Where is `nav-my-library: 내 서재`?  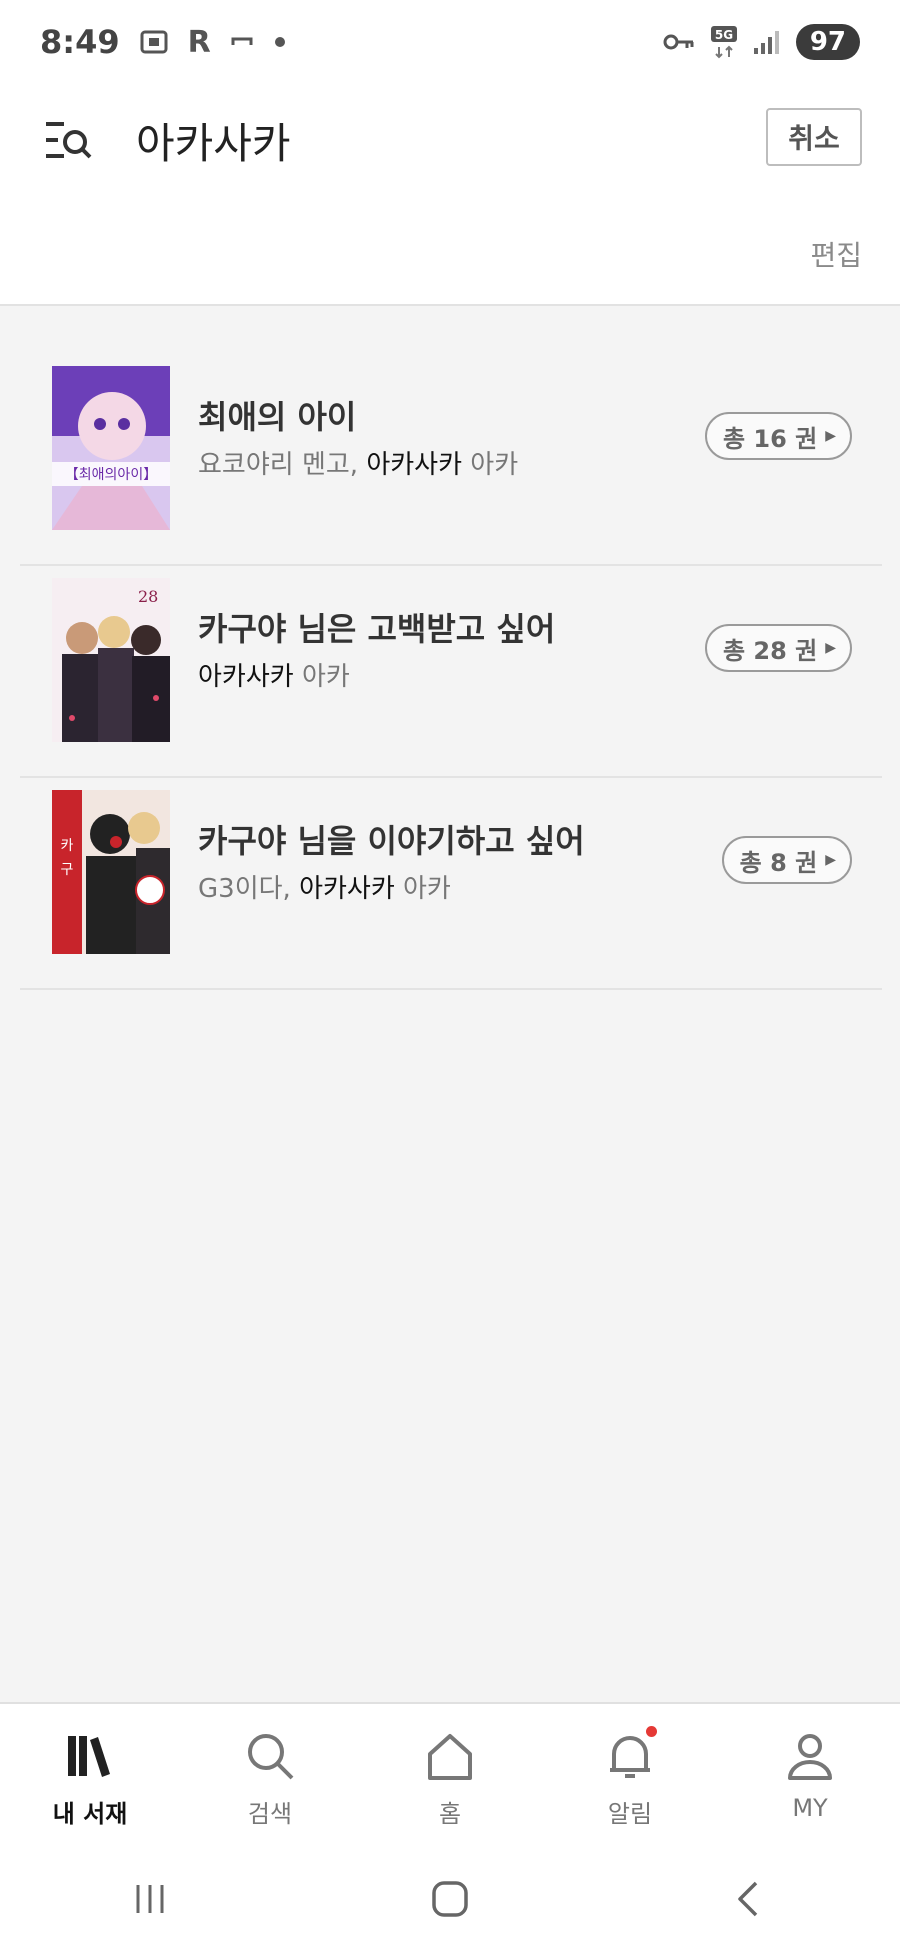
nav-my-library: 내 서재 is located at coordinates (90, 1776).